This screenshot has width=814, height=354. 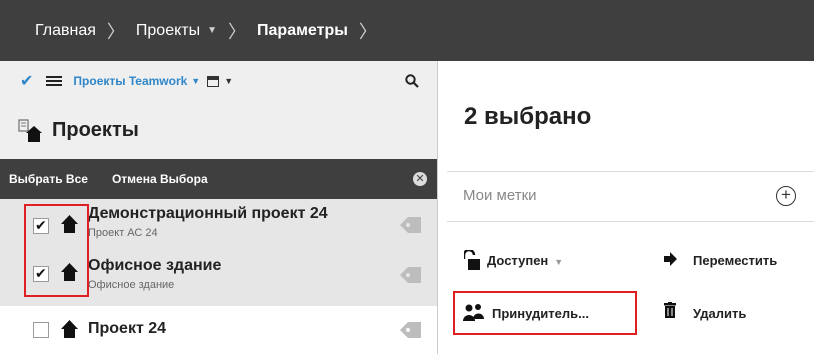 I want to click on breadcrumb-home: Главная, so click(x=65, y=31).